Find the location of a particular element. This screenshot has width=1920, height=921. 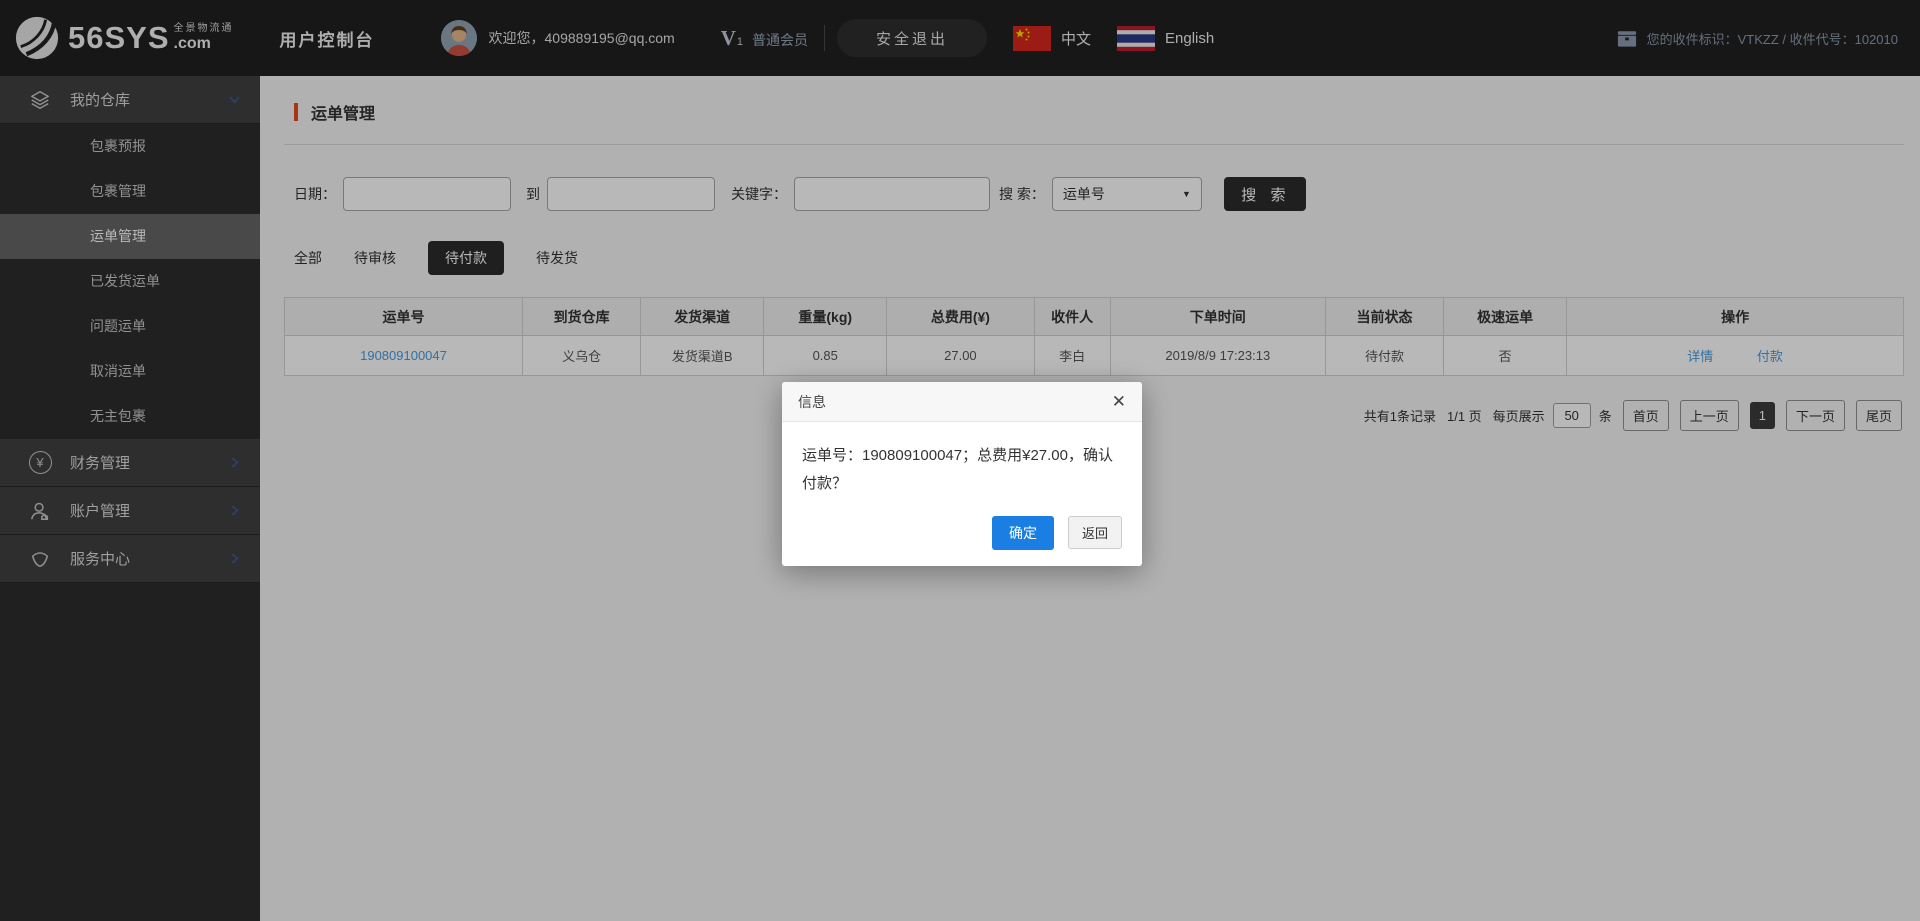

close-icon: ✕ is located at coordinates (1119, 401).